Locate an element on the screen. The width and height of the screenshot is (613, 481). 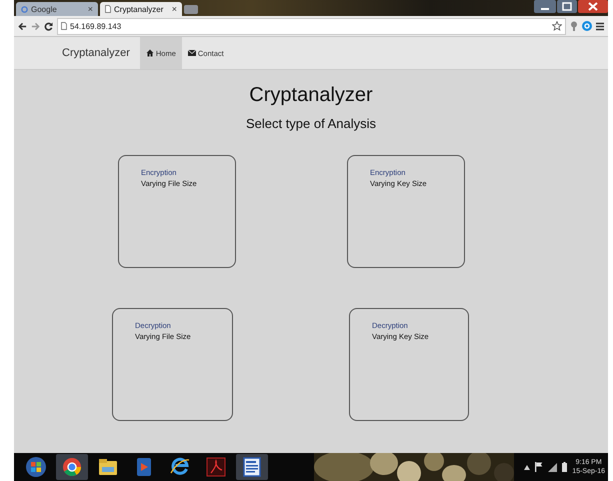
browser-tab: Google × is located at coordinates (57, 9).